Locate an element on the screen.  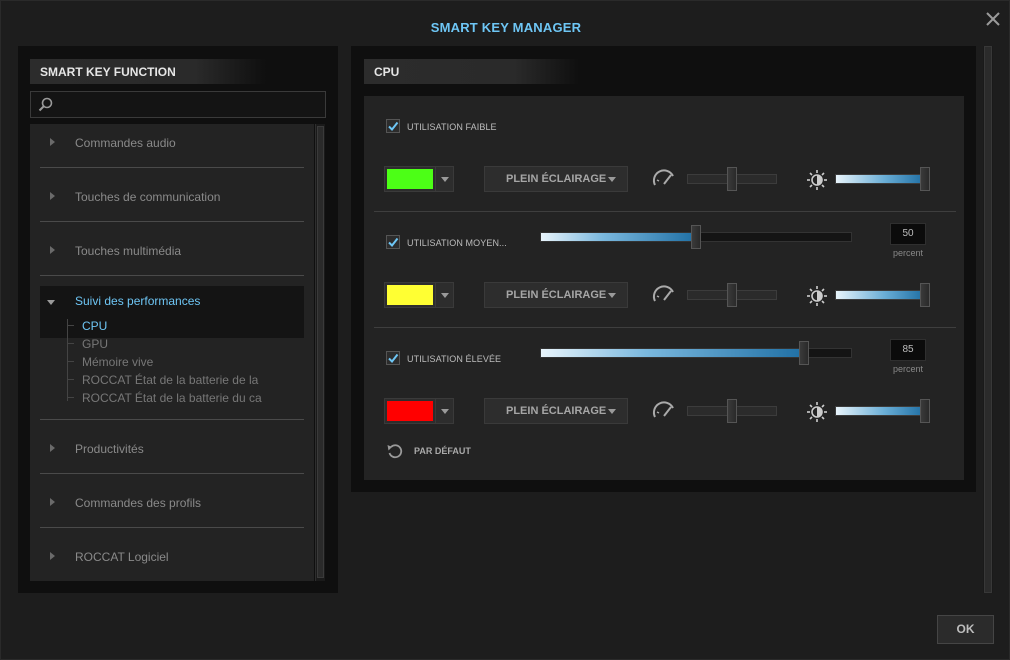
medium-usage-color-picker is located at coordinates (419, 295).